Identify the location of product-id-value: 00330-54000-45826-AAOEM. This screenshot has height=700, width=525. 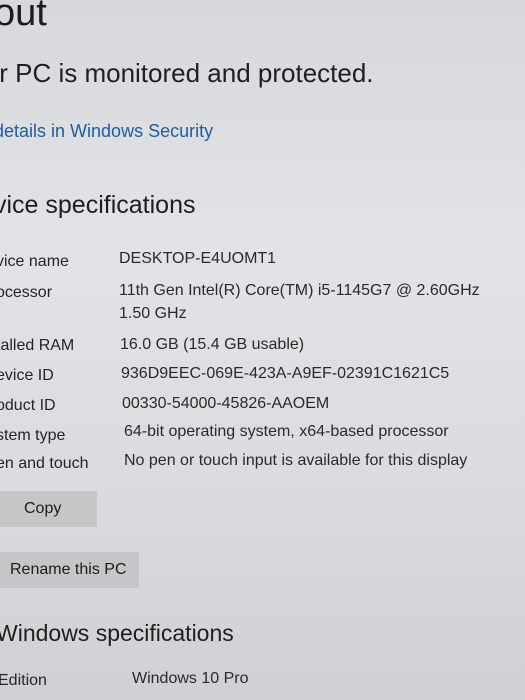
(226, 403).